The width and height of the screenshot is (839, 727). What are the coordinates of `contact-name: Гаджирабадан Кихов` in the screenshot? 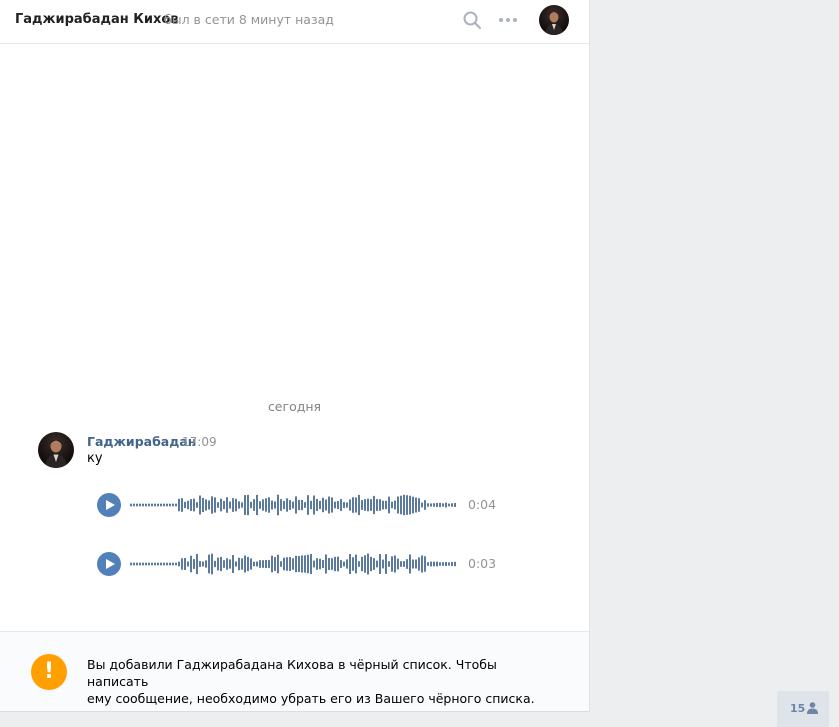 It's located at (97, 19).